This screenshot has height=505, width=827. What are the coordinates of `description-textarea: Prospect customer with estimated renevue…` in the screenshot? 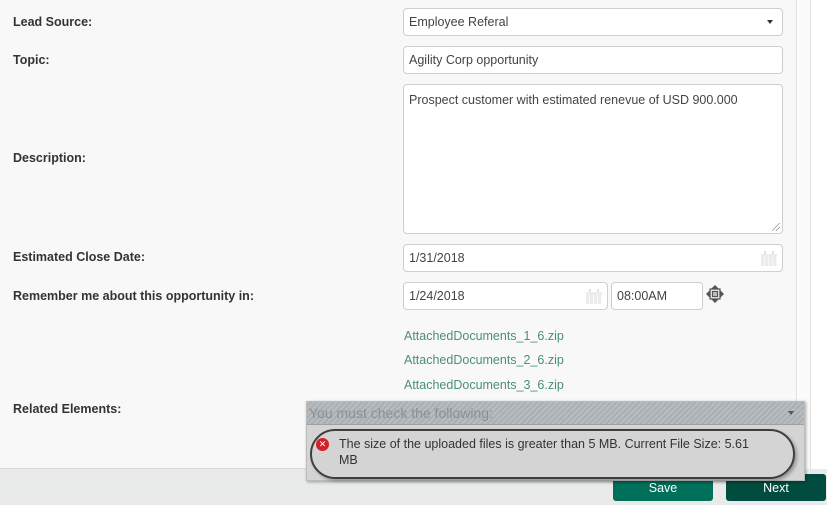 It's located at (593, 159).